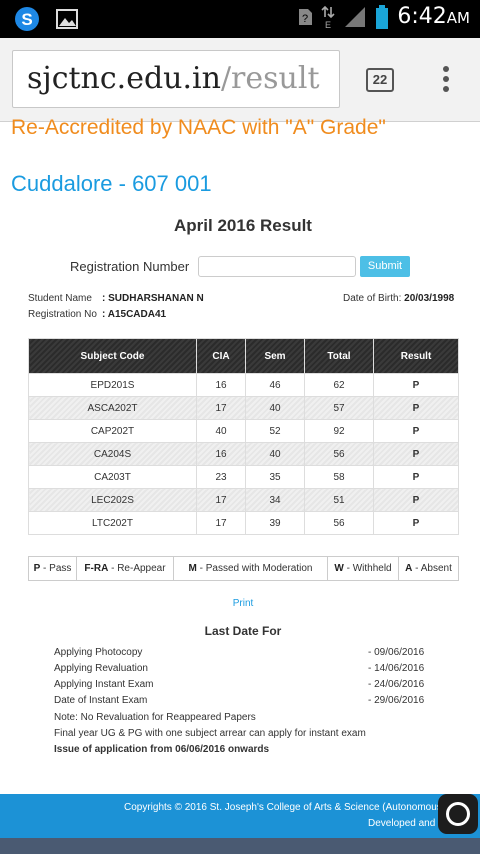 The image size is (480, 854). What do you see at coordinates (250, 568) in the screenshot?
I see `legend-moderation: M - Passed with Moderation` at bounding box center [250, 568].